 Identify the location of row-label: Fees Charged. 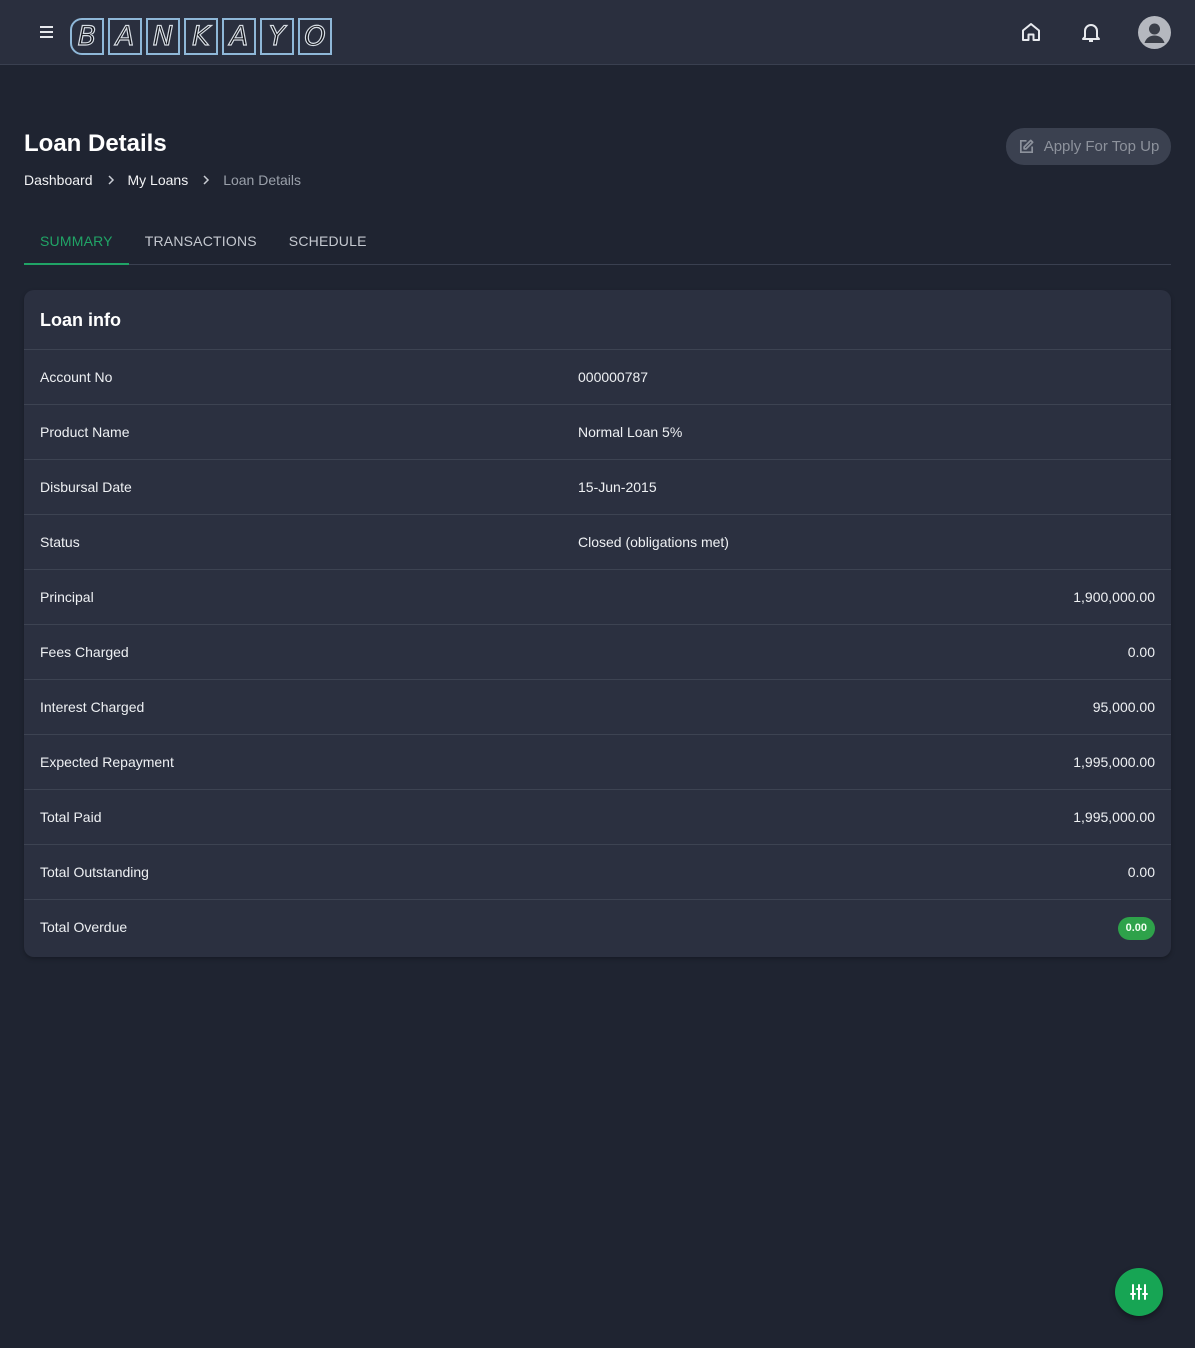
(84, 652).